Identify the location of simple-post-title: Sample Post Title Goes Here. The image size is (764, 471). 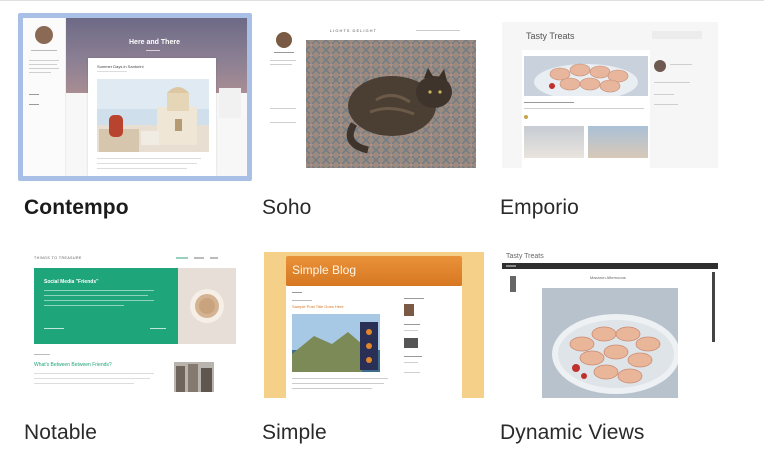
(318, 306).